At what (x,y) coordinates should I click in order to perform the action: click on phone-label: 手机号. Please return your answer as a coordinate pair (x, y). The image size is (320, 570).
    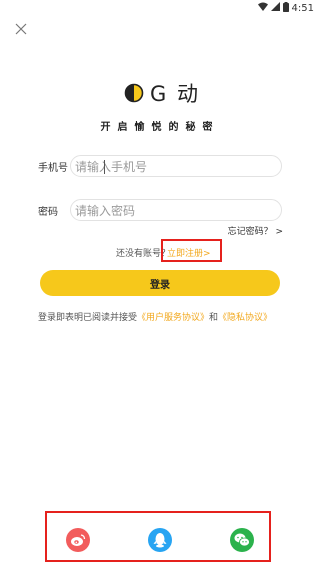
    Looking at the image, I should click on (53, 168).